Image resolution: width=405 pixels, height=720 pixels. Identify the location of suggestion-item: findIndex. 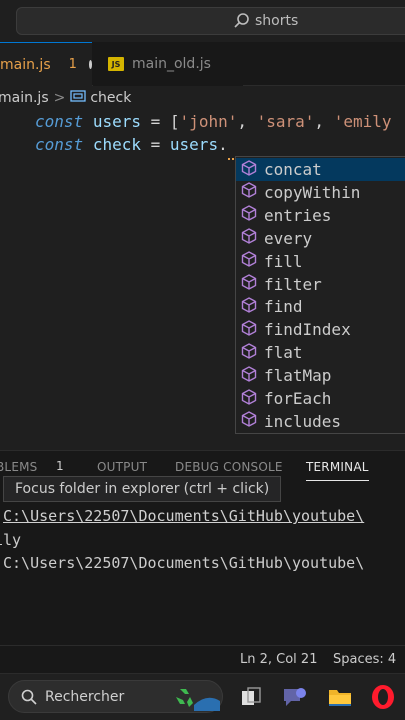
(320, 329).